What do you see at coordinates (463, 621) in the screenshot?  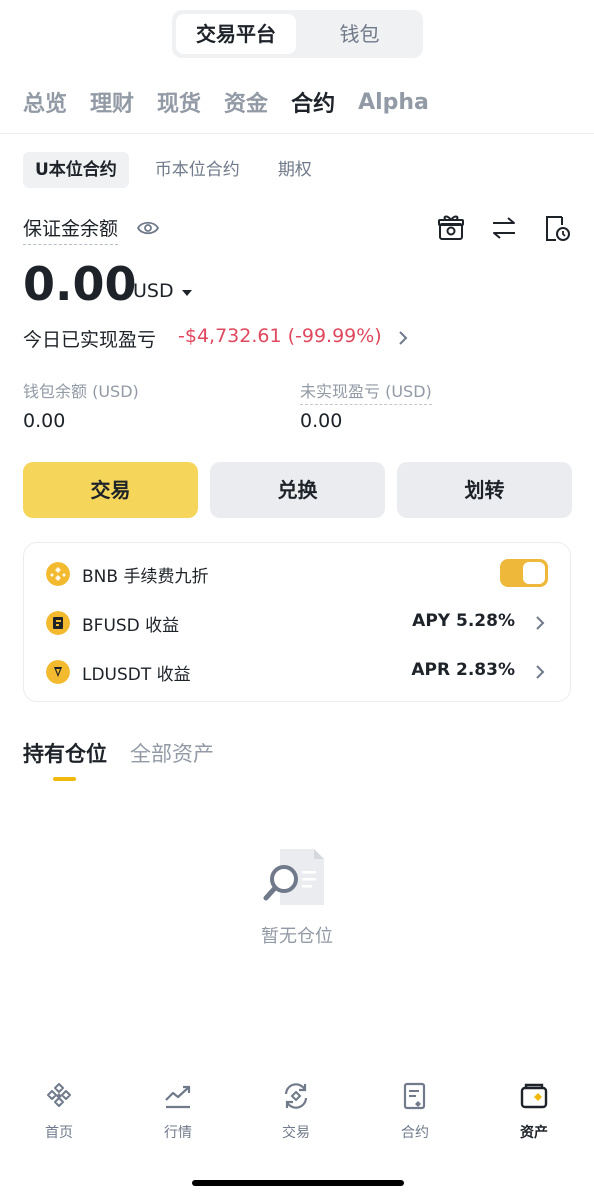 I see `bfusd-apy-value: APY 5.28%` at bounding box center [463, 621].